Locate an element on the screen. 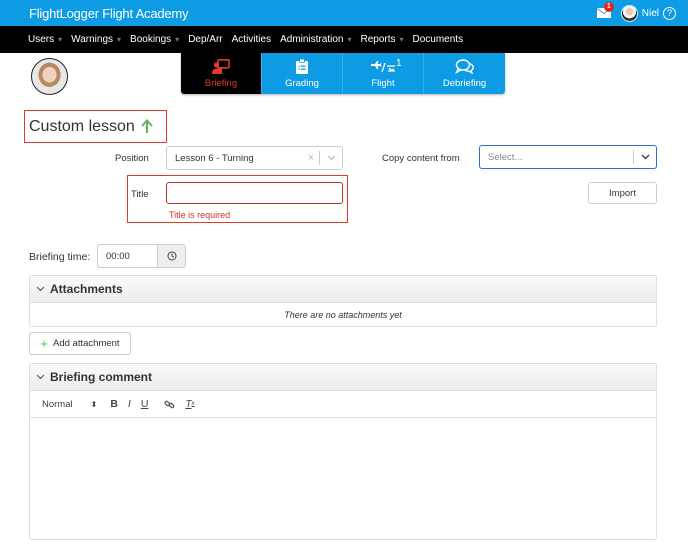 Image resolution: width=688 pixels, height=555 pixels. nav-label: Dep/Arr is located at coordinates (205, 39).